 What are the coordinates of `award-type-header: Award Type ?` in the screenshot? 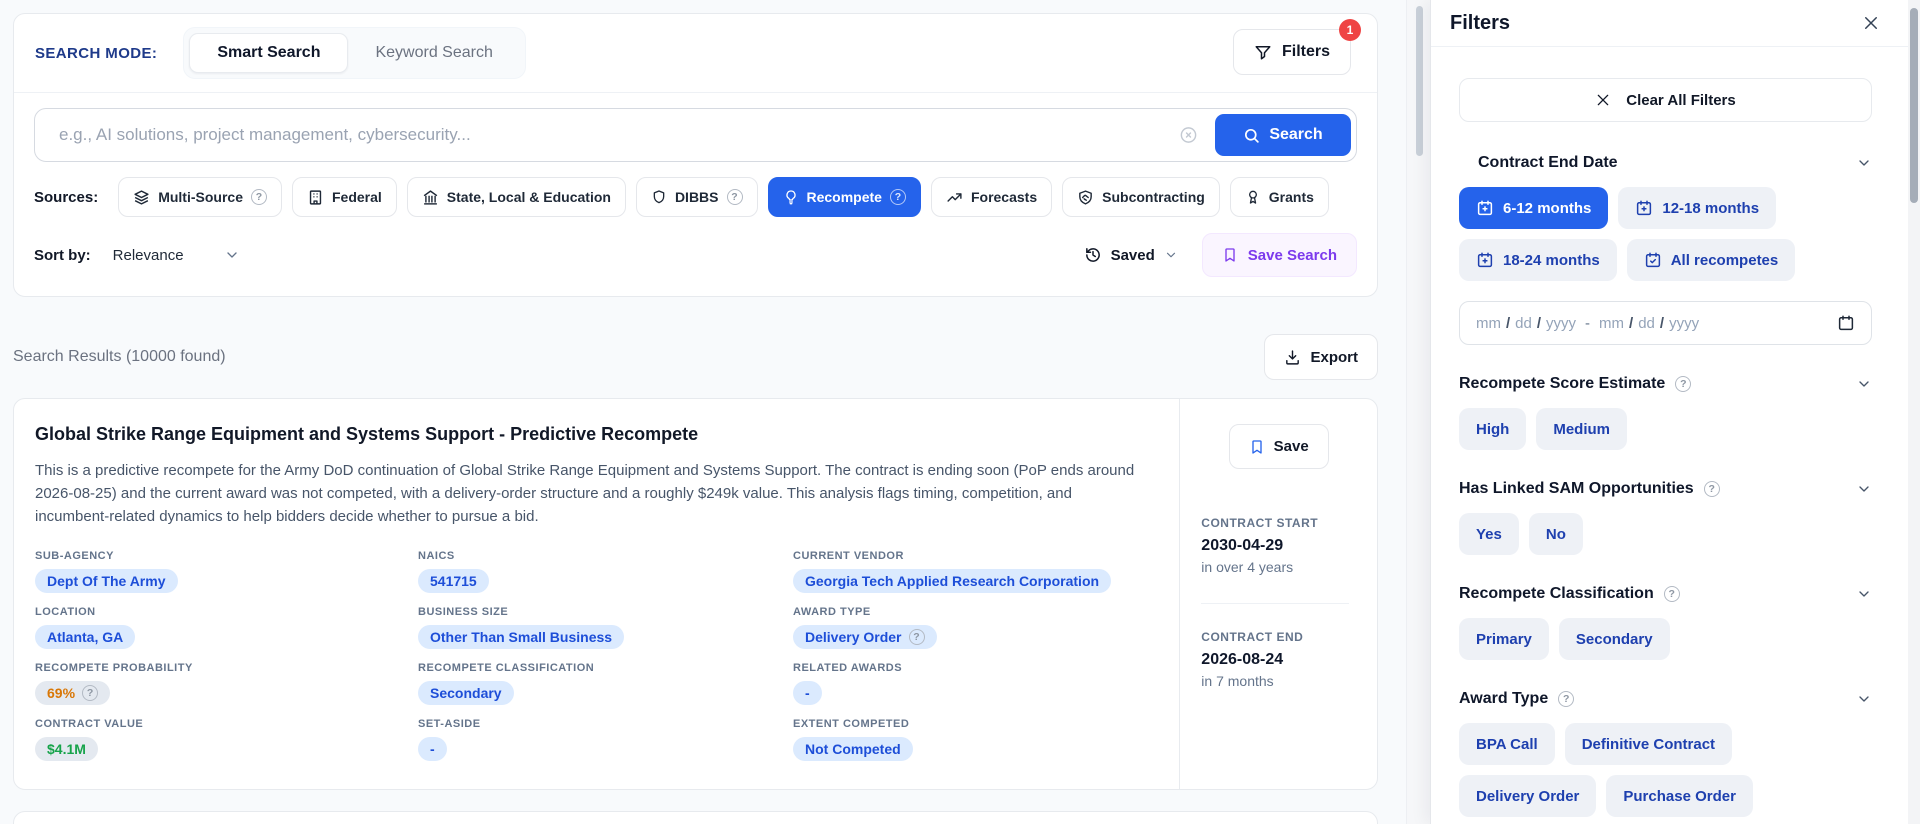 It's located at (1665, 699).